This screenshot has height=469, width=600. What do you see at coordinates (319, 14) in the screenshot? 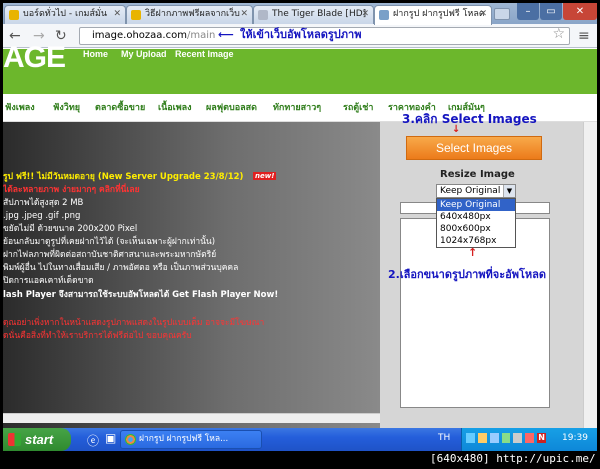
I see `tab-title: The Tiger Blade [HD]` at bounding box center [319, 14].